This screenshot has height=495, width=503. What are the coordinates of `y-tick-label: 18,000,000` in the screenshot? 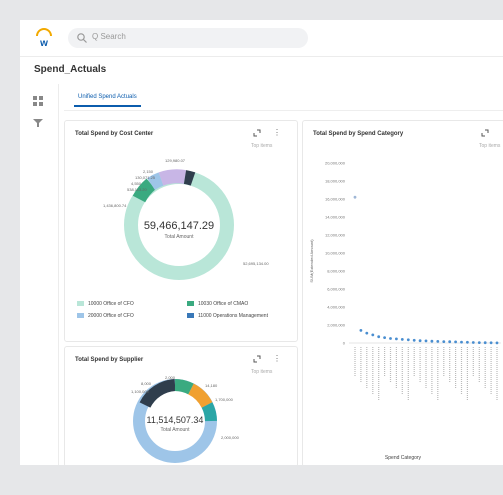 It's located at (335, 181).